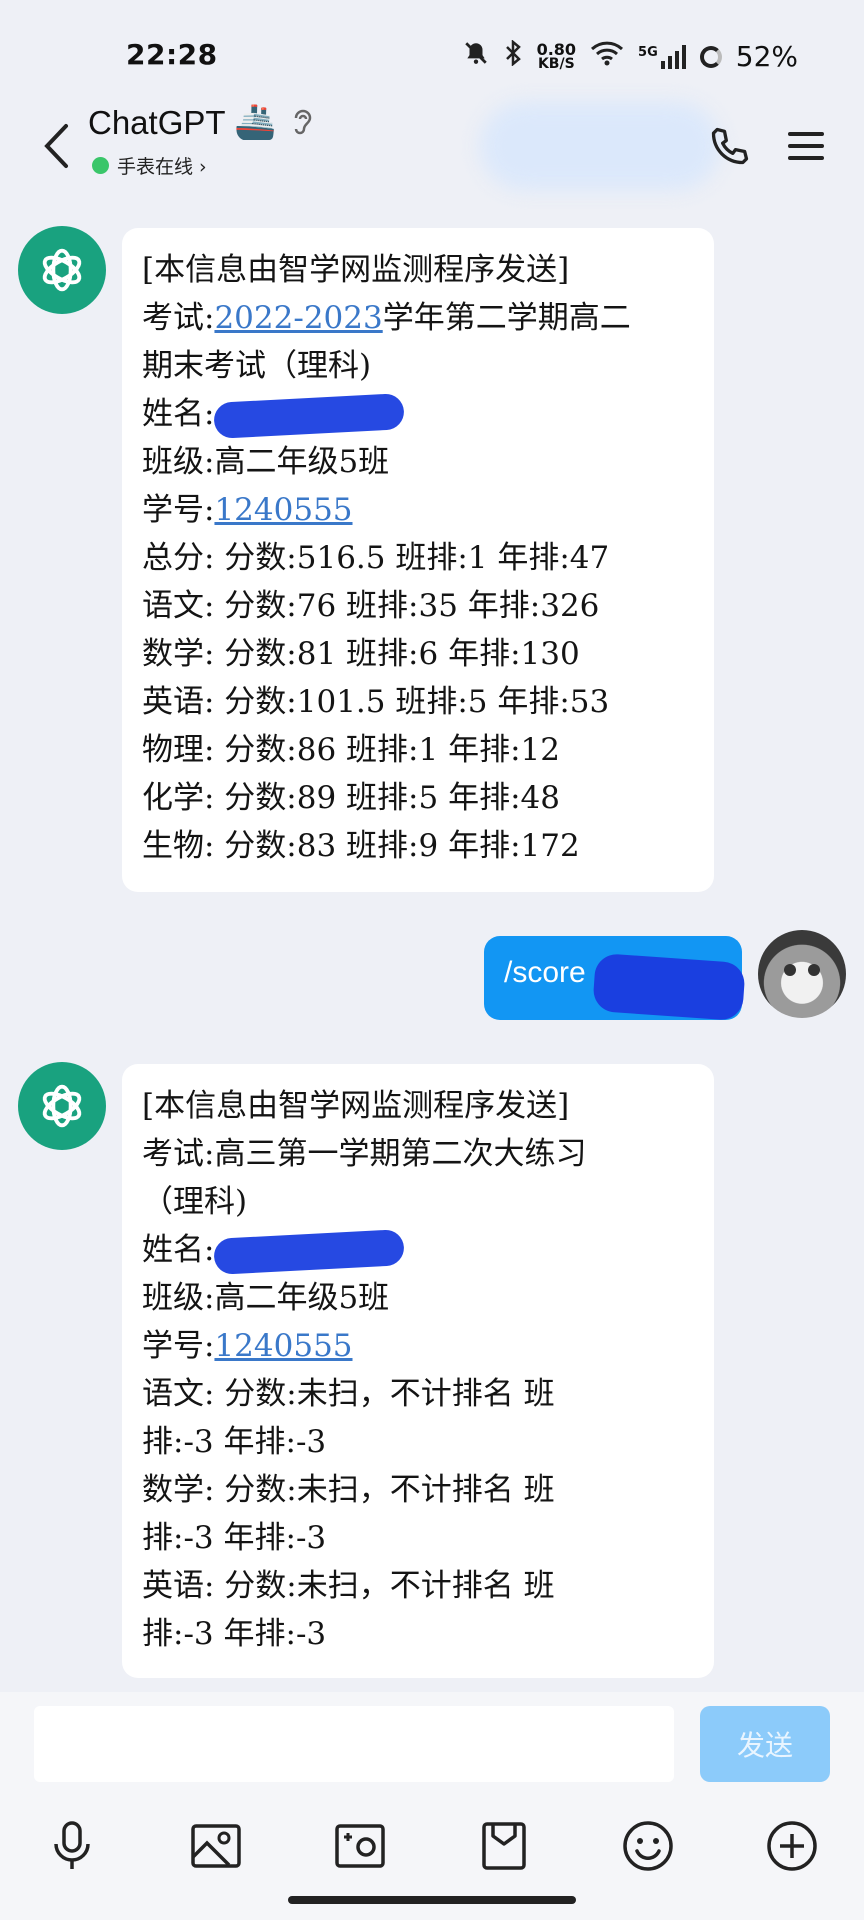 This screenshot has height=1920, width=864. Describe the element at coordinates (662, 56) in the screenshot. I see `signal-icon: 5G` at that location.